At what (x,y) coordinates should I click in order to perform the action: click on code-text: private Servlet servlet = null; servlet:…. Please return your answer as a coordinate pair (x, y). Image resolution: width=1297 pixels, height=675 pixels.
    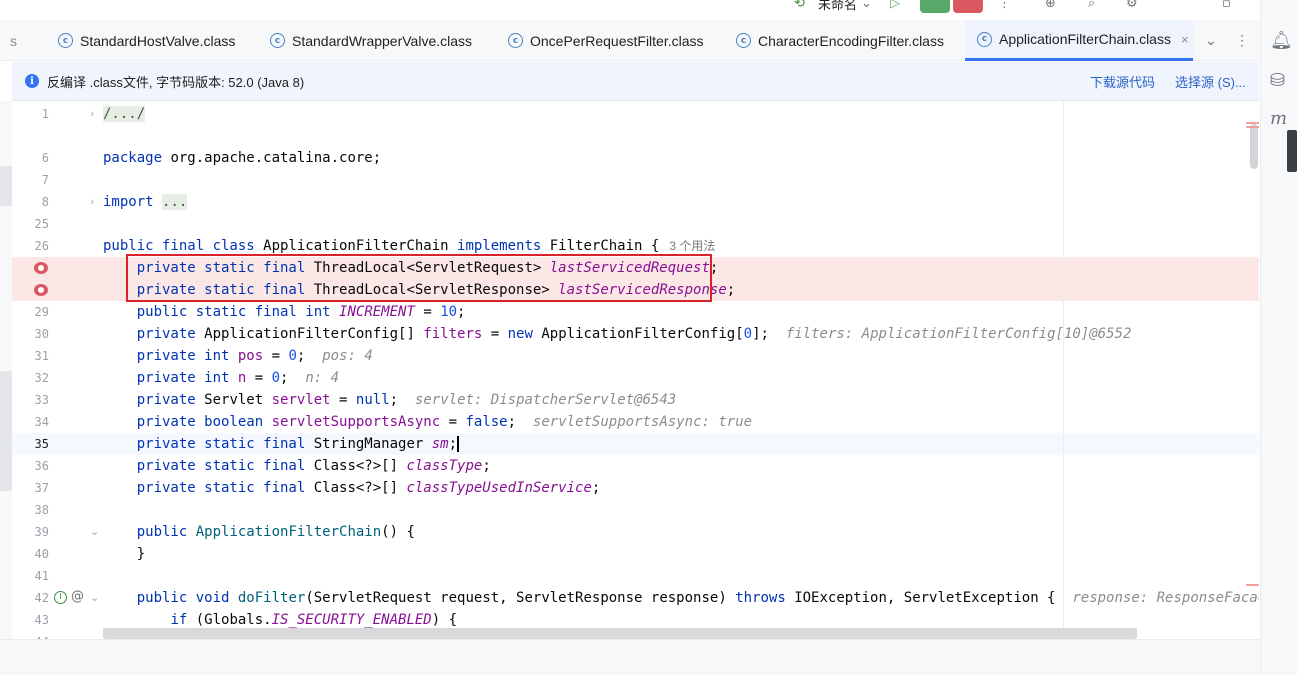
    Looking at the image, I should click on (390, 400).